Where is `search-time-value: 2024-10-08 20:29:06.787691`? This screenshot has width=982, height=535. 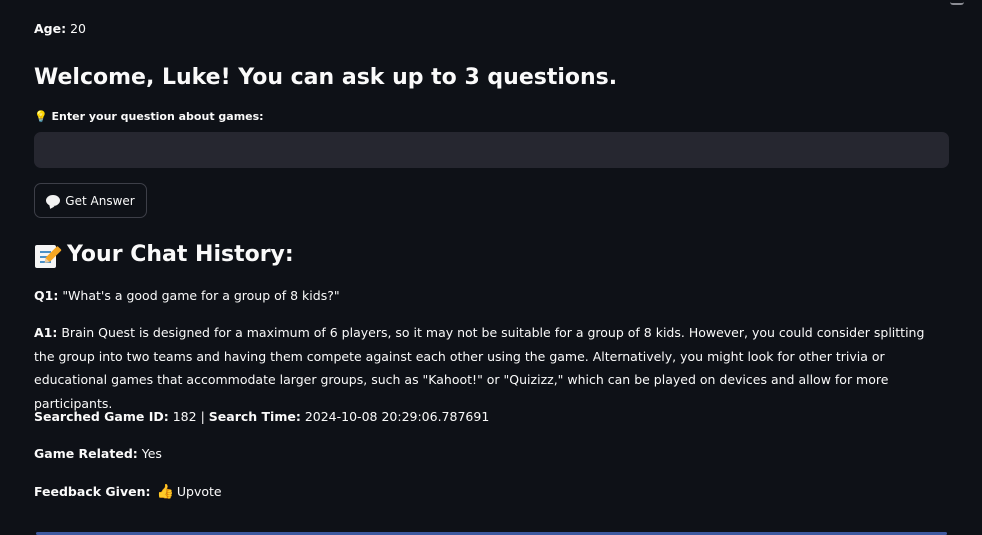 search-time-value: 2024-10-08 20:29:06.787691 is located at coordinates (397, 416).